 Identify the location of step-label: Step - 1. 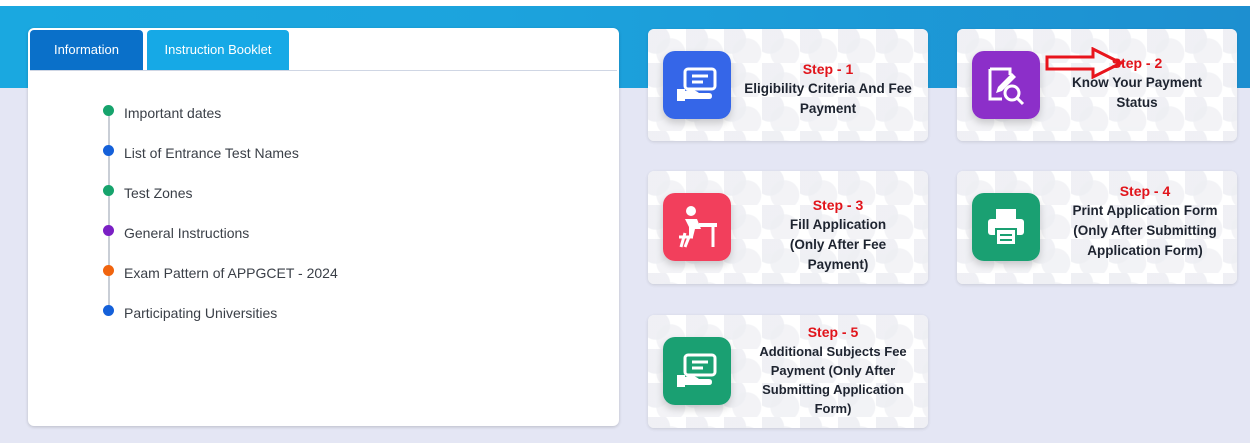
(828, 69).